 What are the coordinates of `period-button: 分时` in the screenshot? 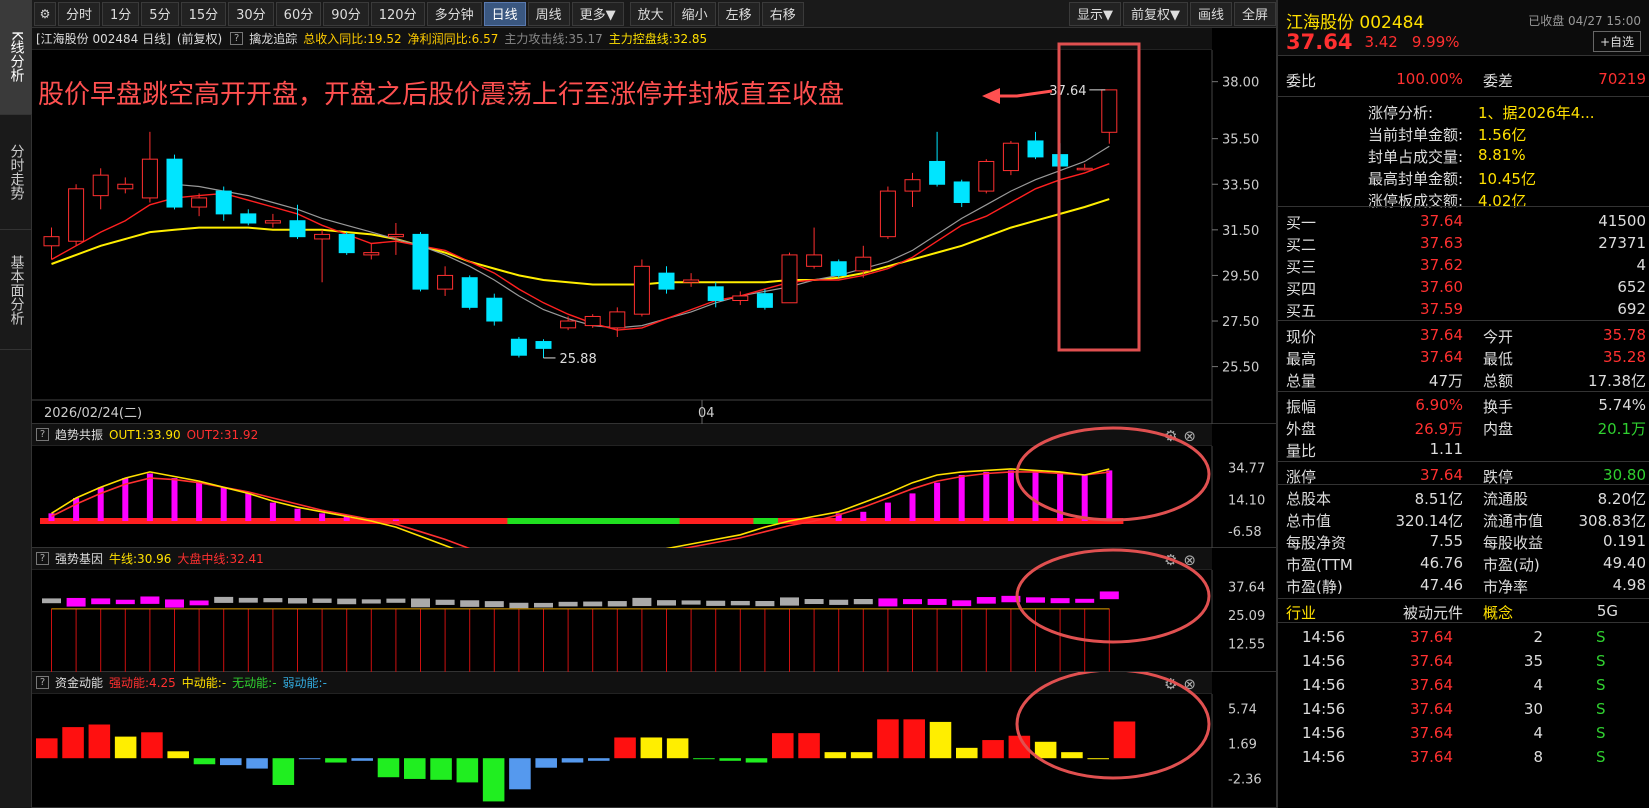 It's located at (79, 13).